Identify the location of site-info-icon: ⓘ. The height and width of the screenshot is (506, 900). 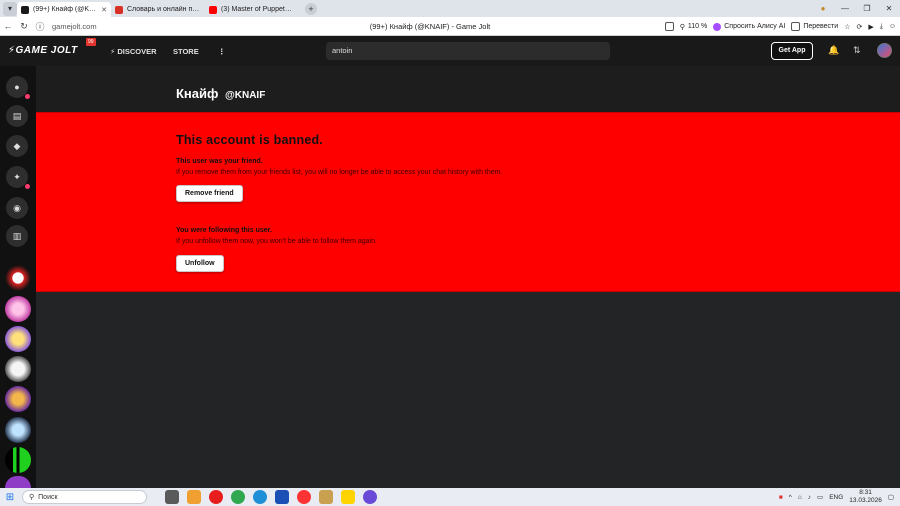
(40, 26).